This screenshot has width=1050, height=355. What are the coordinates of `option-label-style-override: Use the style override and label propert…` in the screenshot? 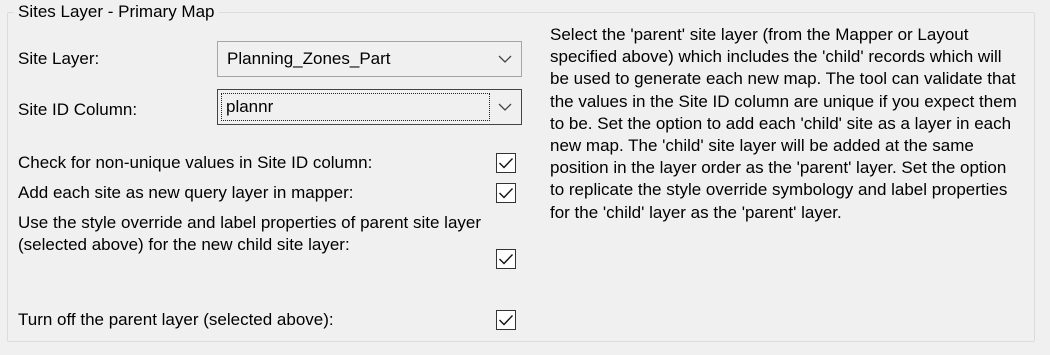 It's located at (250, 233).